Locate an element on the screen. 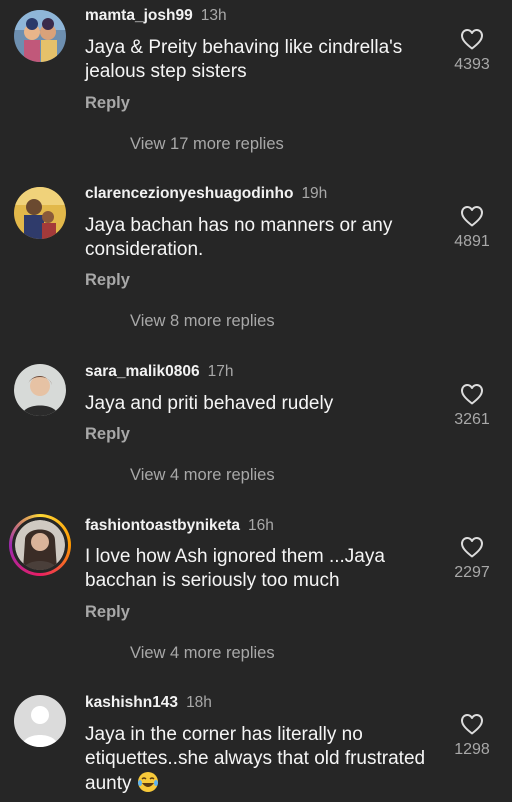 This screenshot has width=512, height=802. comment-meta: clarencezionyeshuagodinho 19h is located at coordinates (206, 194).